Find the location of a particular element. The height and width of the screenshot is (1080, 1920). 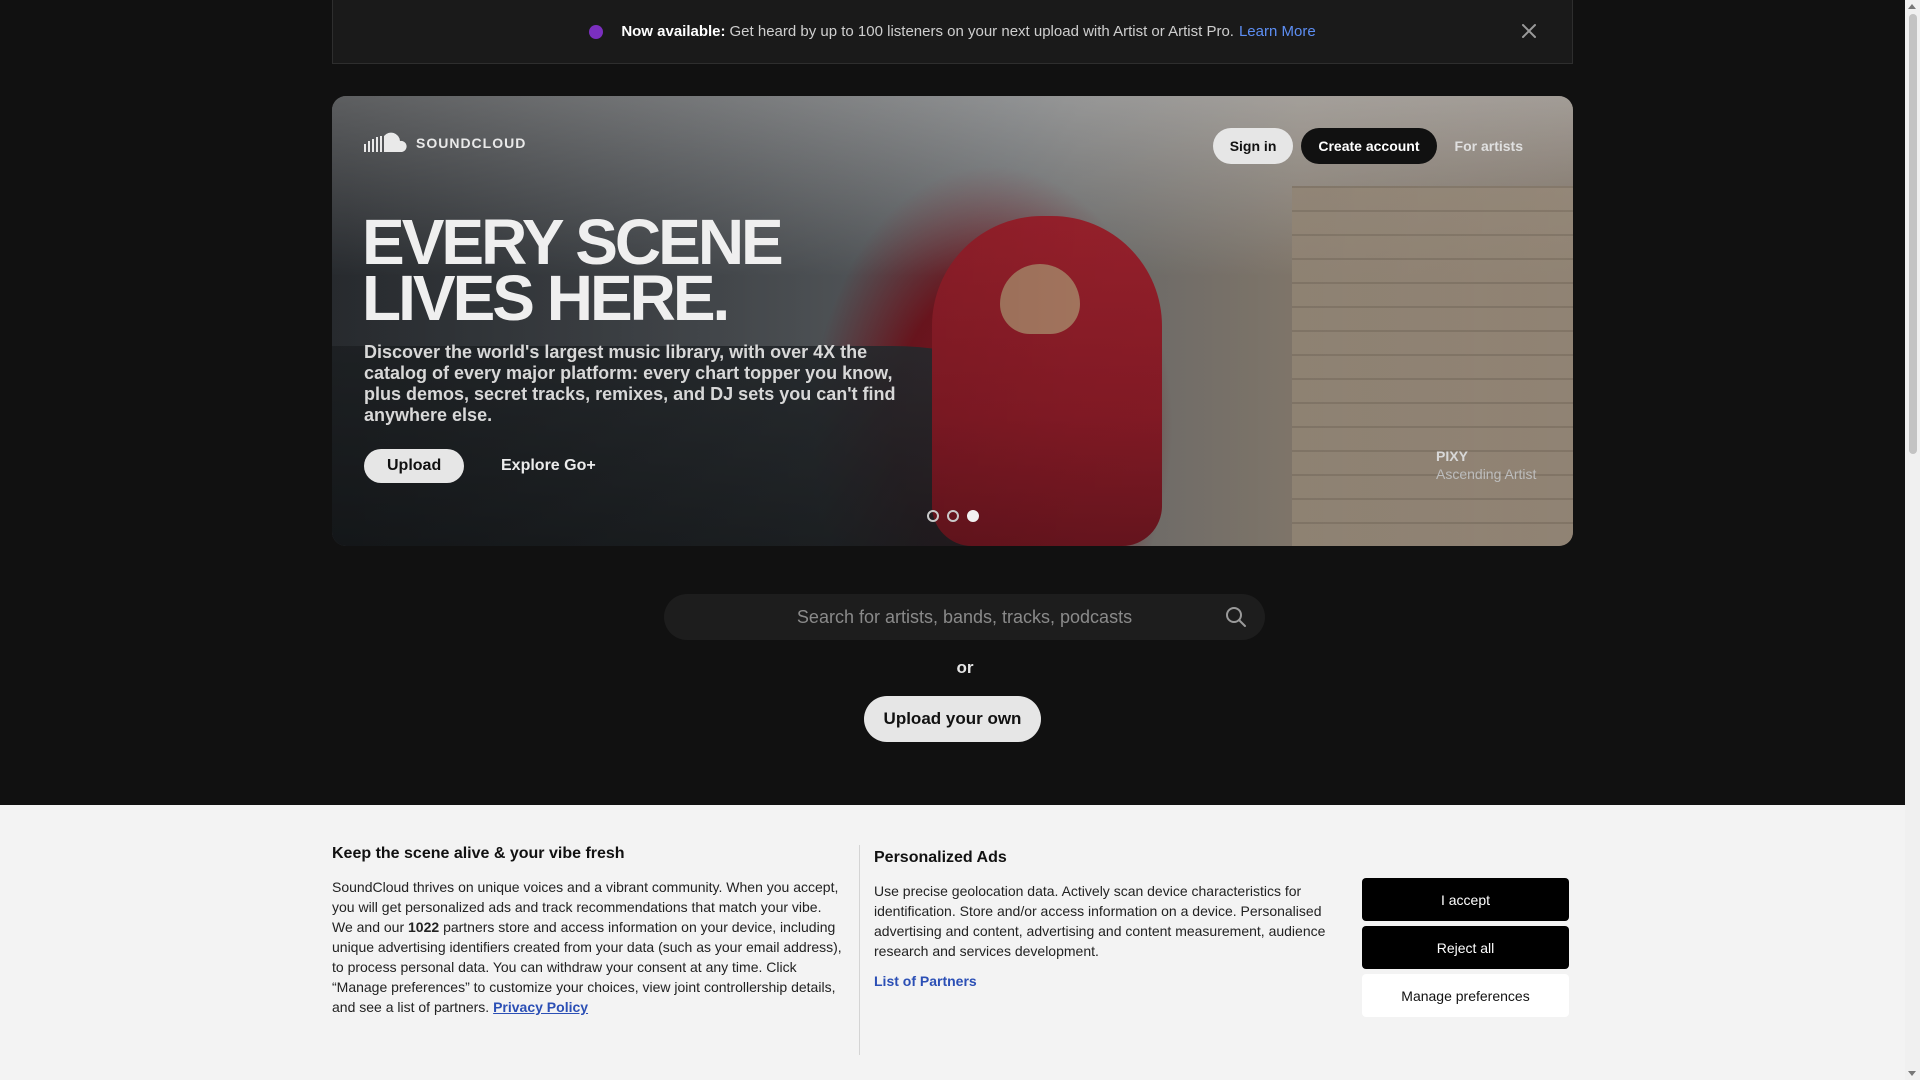

soundcloud-logo: SOUNDCLOUD is located at coordinates (445, 143).